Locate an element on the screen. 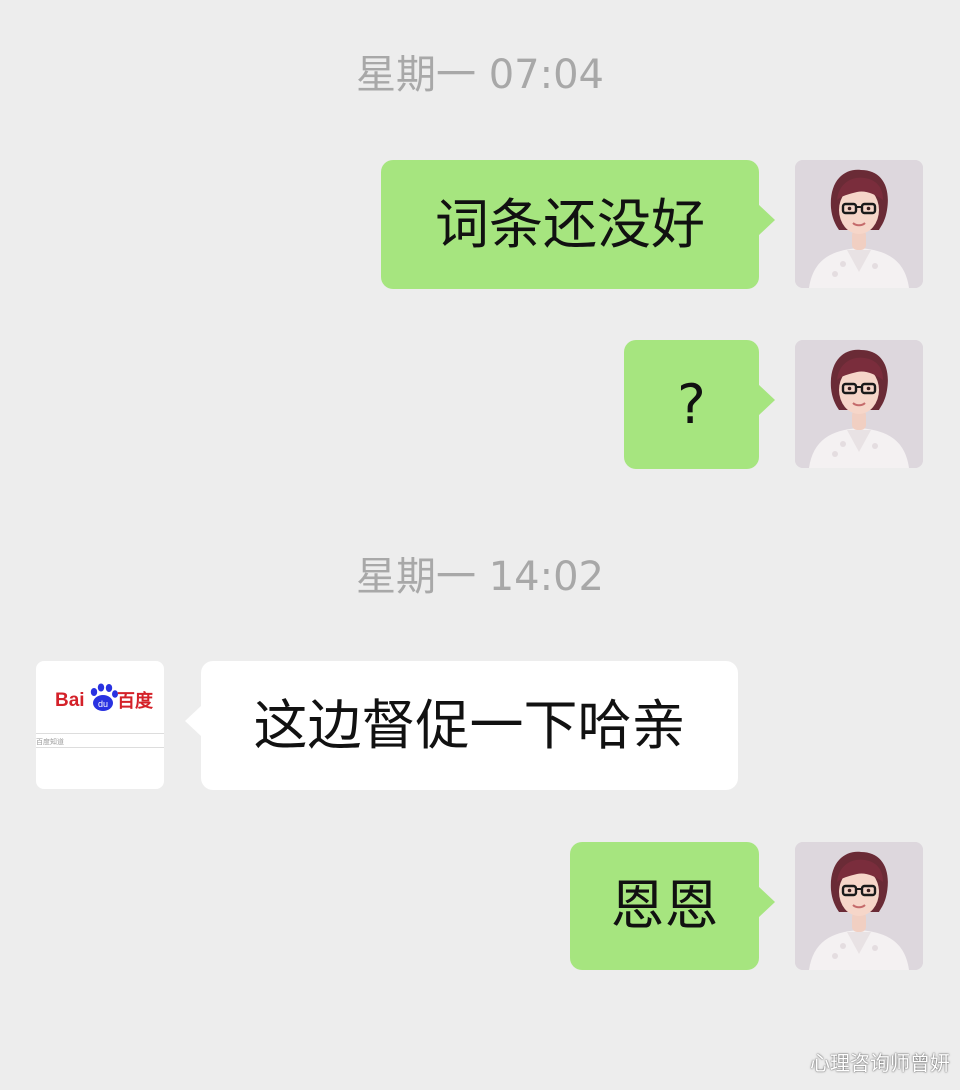 The image size is (960, 1090). timestamp-2: 星期一 14:02 is located at coordinates (480, 577).